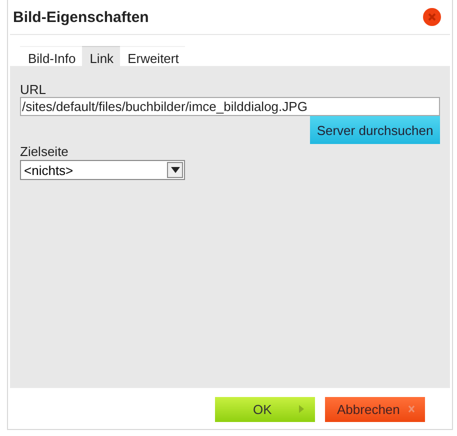 This screenshot has height=436, width=457. What do you see at coordinates (81, 17) in the screenshot?
I see `window-title: Bild-Eigenschaften` at bounding box center [81, 17].